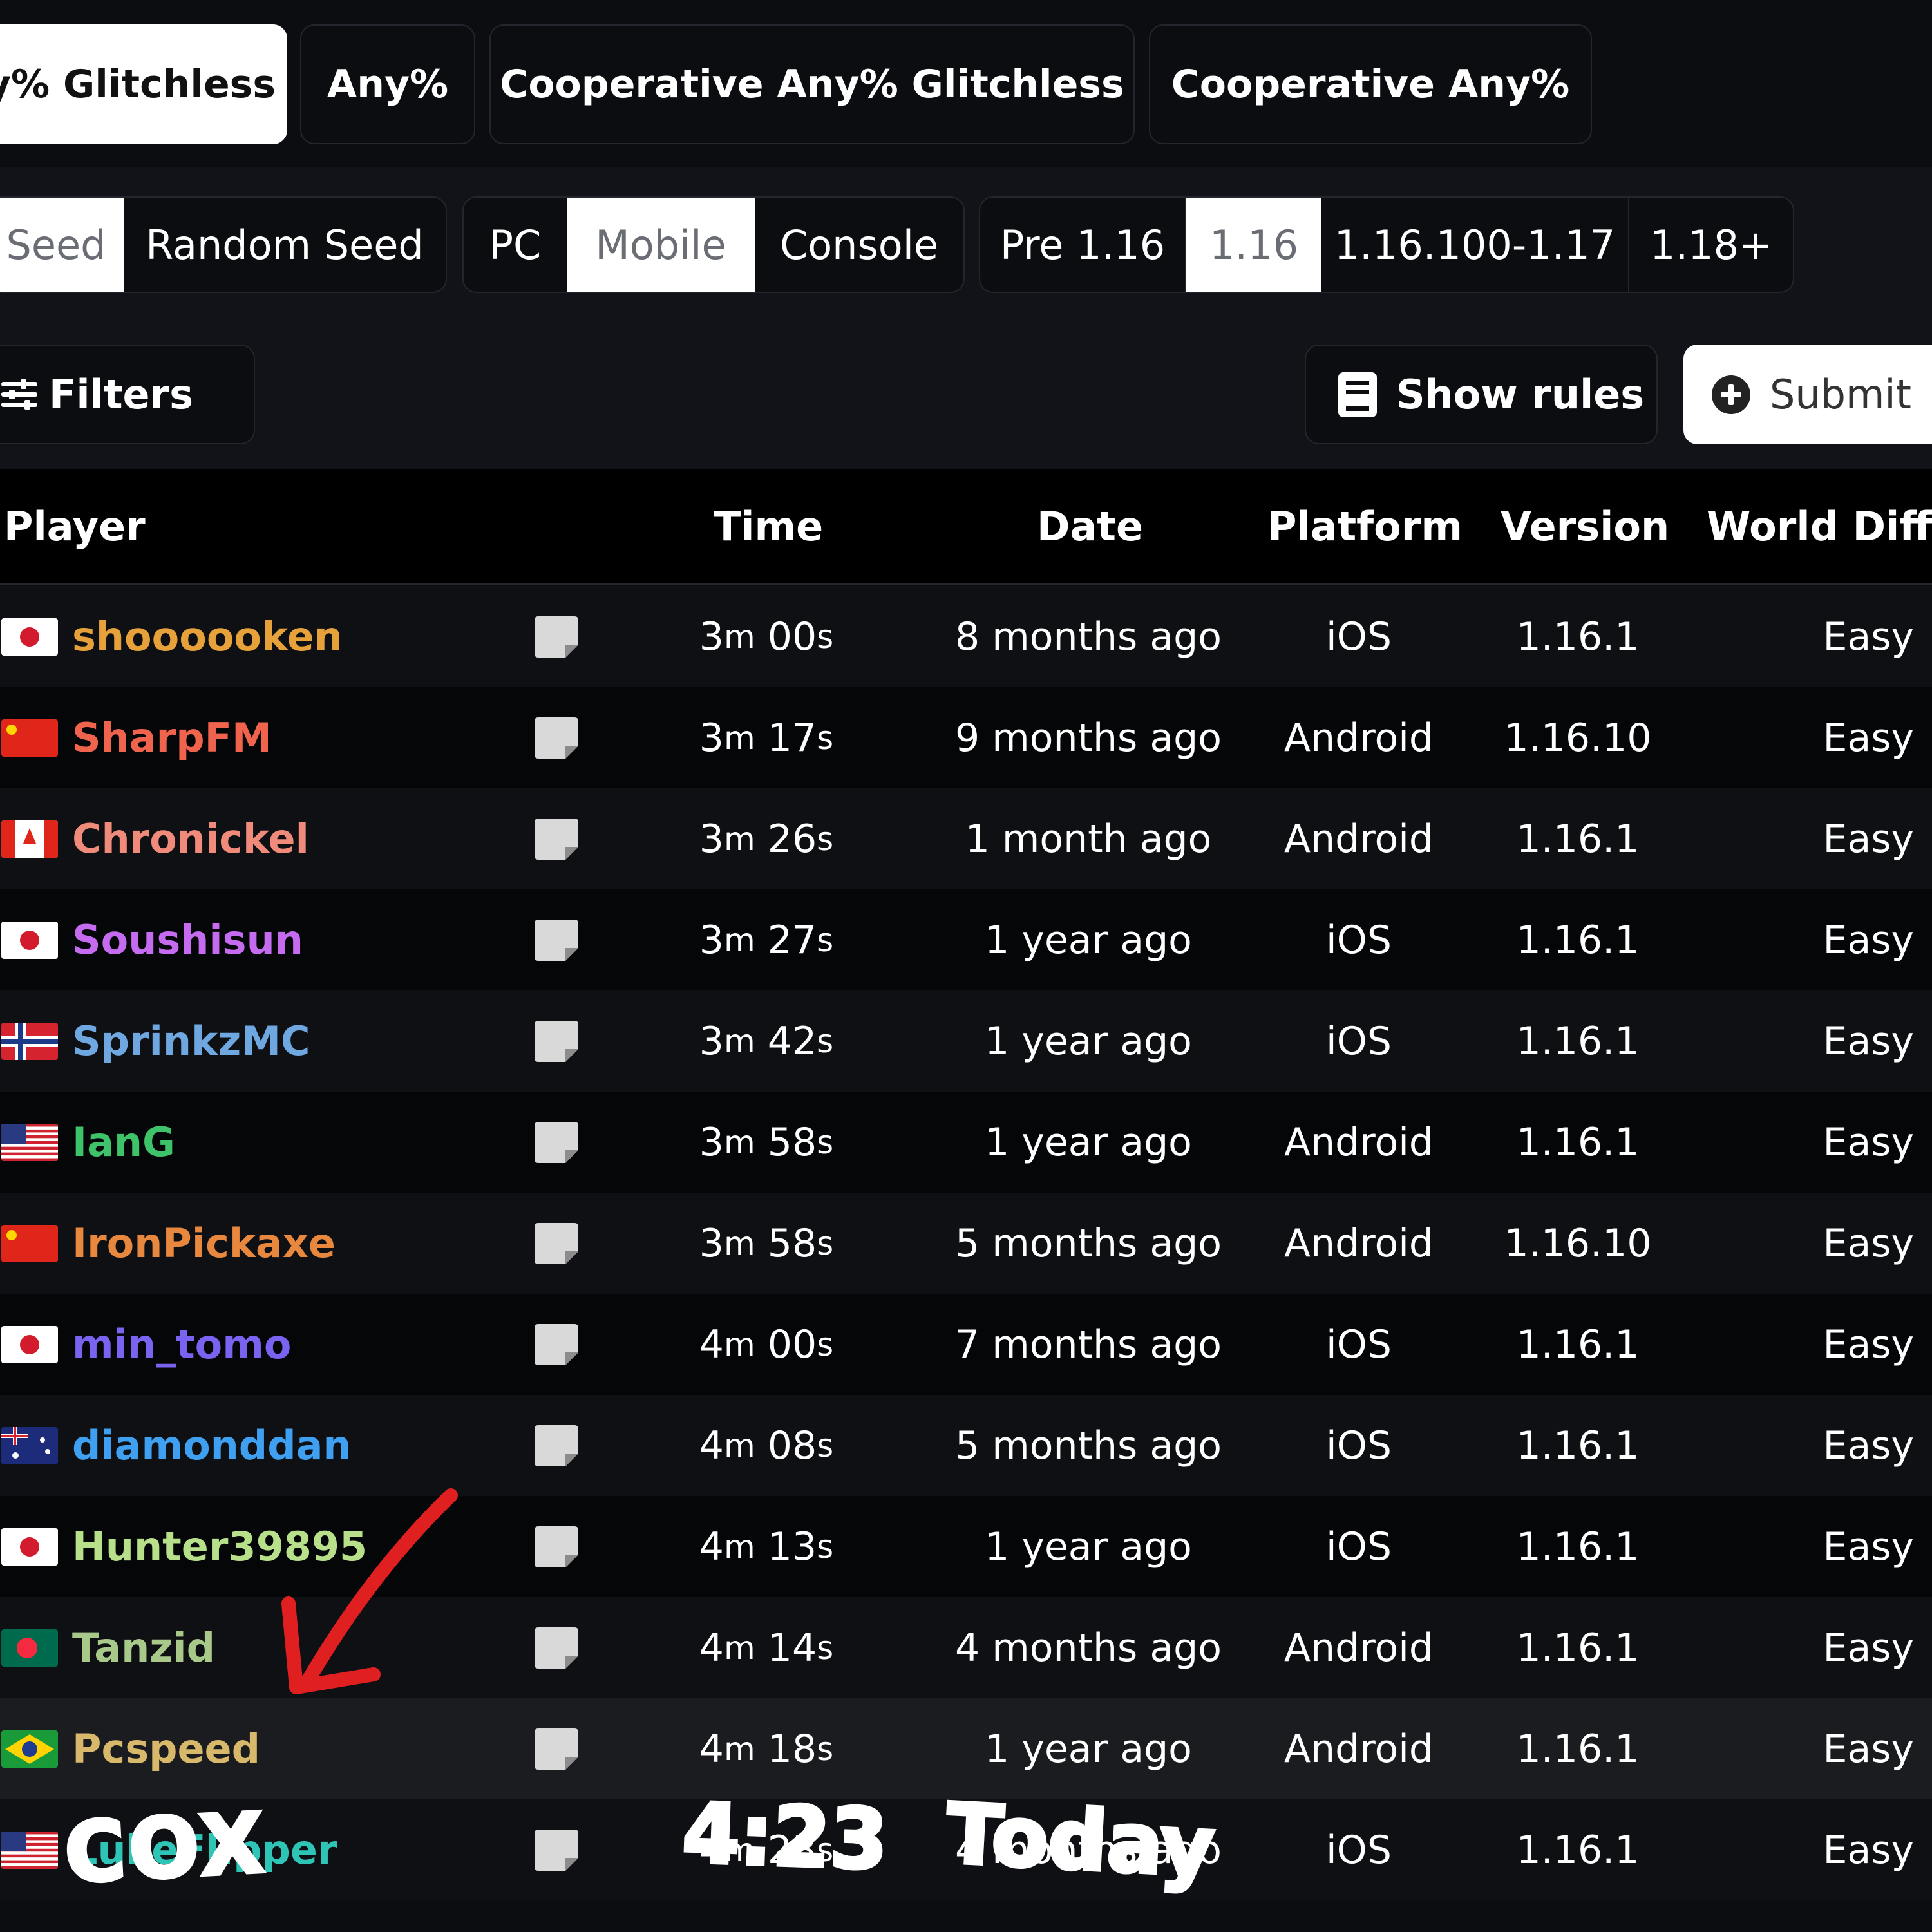 This screenshot has height=1932, width=1932. What do you see at coordinates (766, 1243) in the screenshot?
I see `run-time: 3m 58 s` at bounding box center [766, 1243].